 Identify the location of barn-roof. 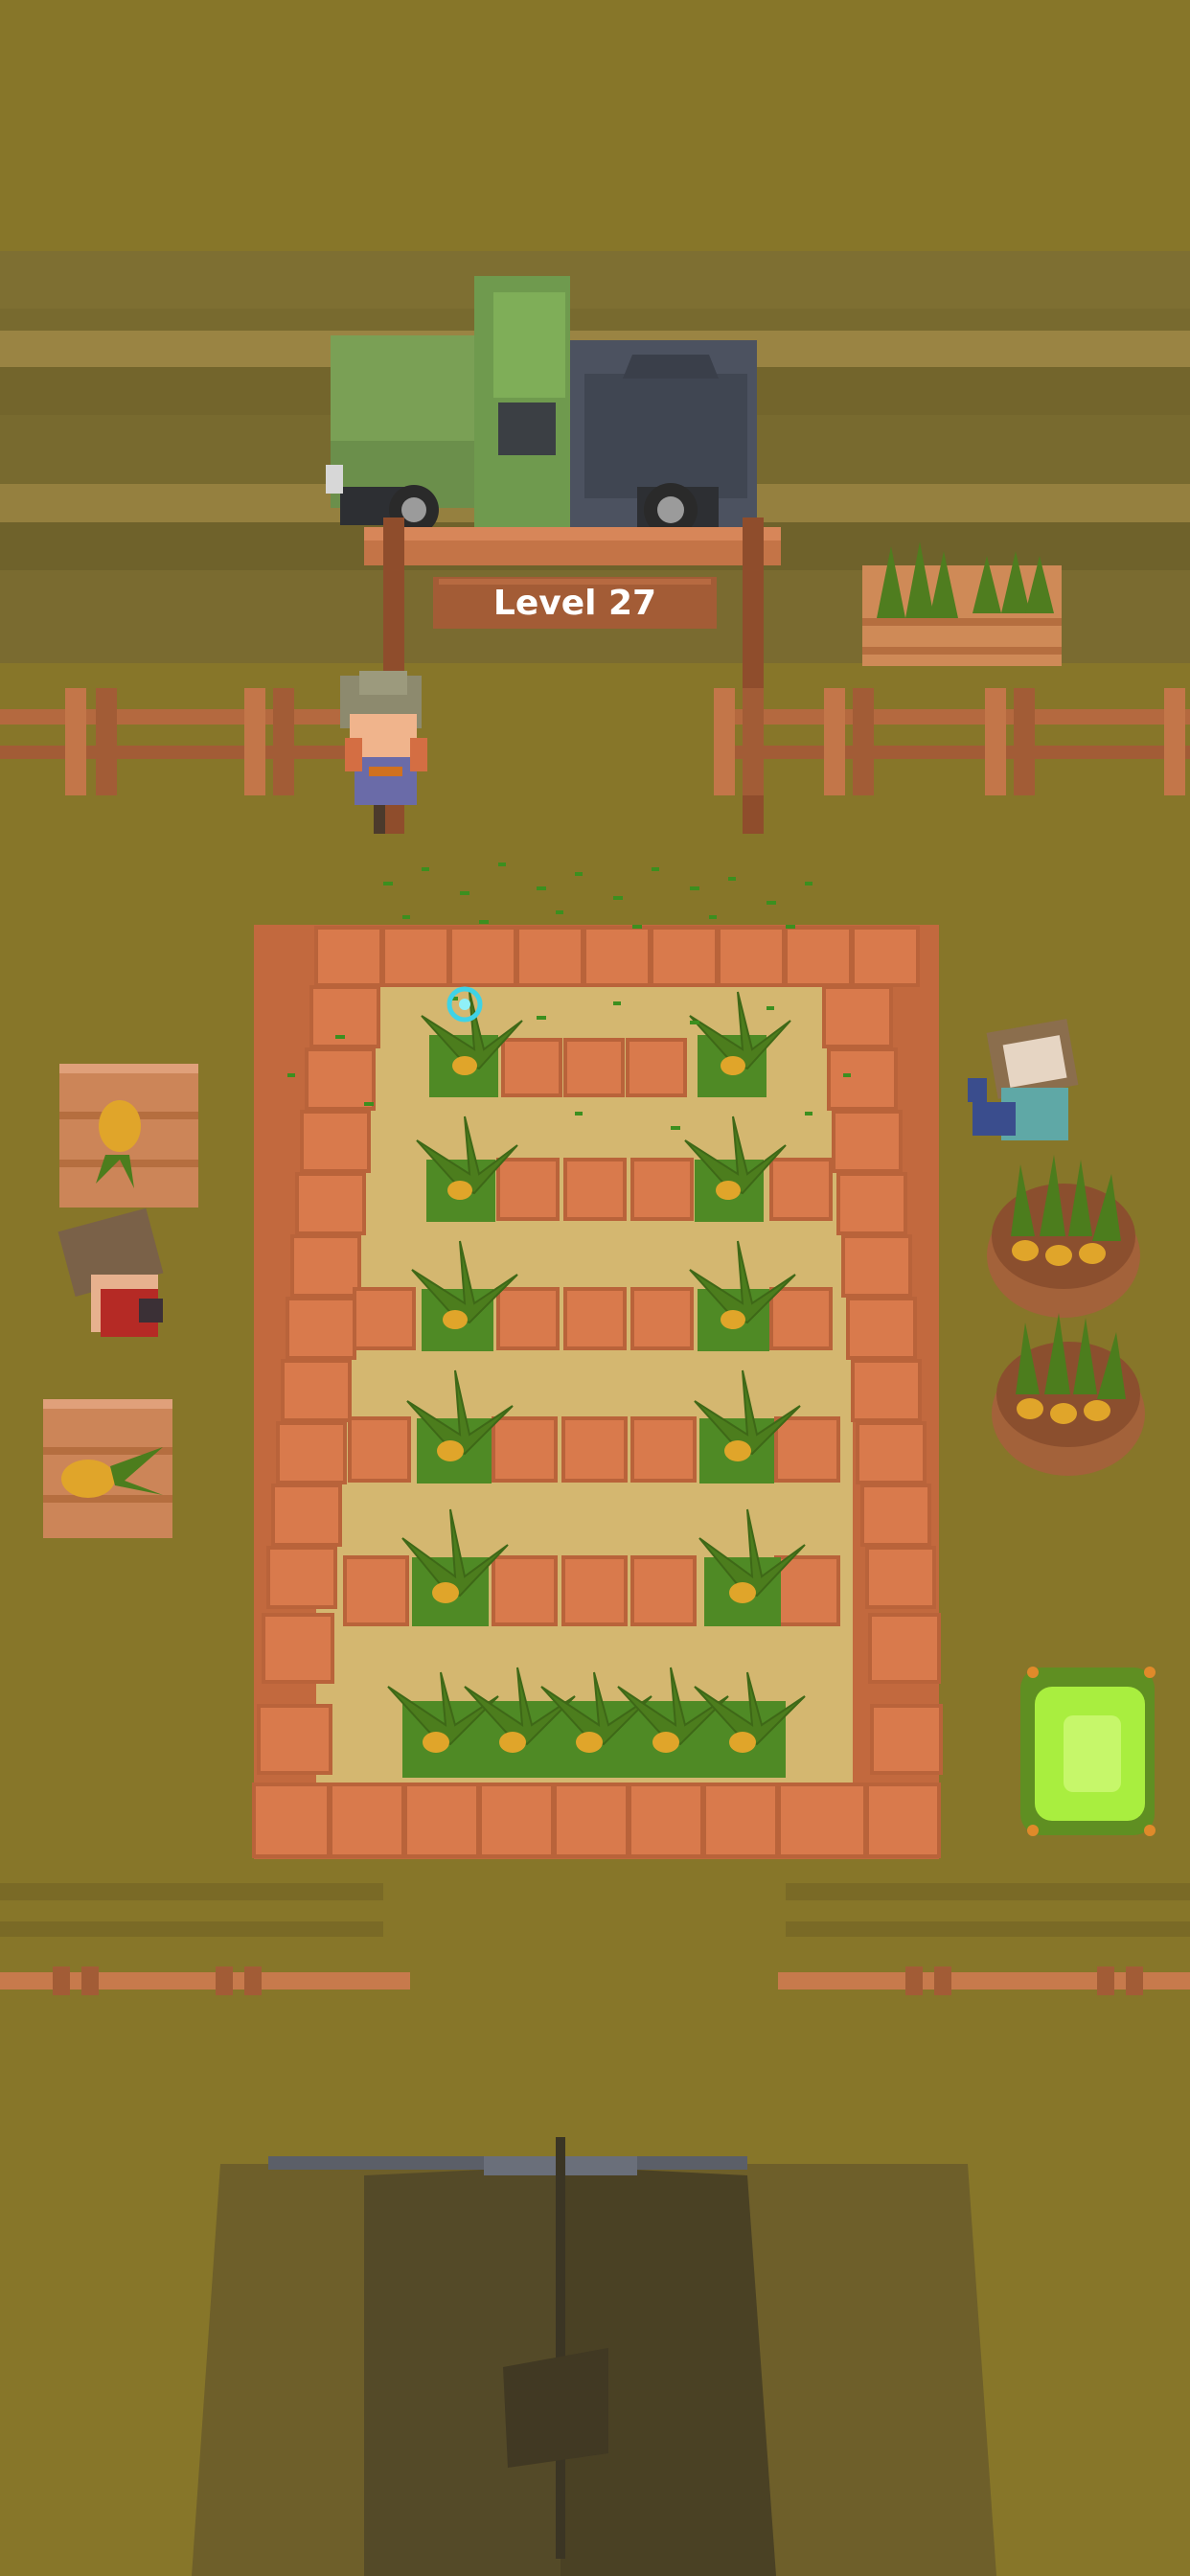
(594, 2356).